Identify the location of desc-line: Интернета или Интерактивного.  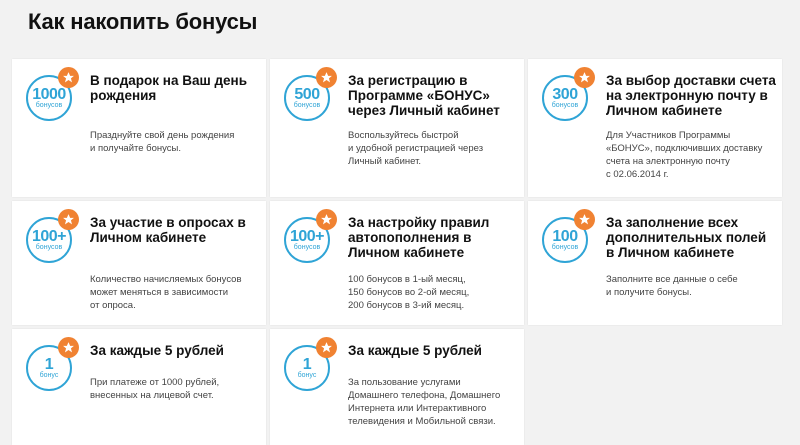
(417, 408).